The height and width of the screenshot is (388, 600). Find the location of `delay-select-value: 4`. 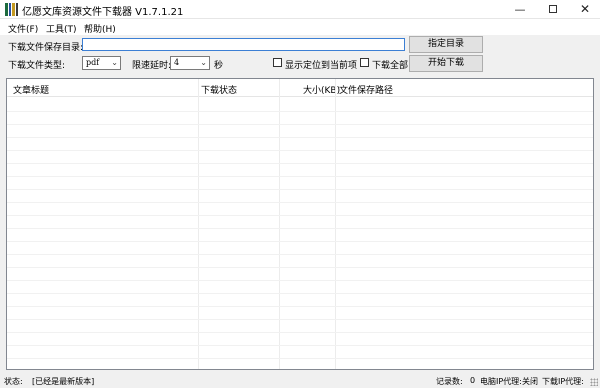

delay-select-value: 4 is located at coordinates (177, 62).